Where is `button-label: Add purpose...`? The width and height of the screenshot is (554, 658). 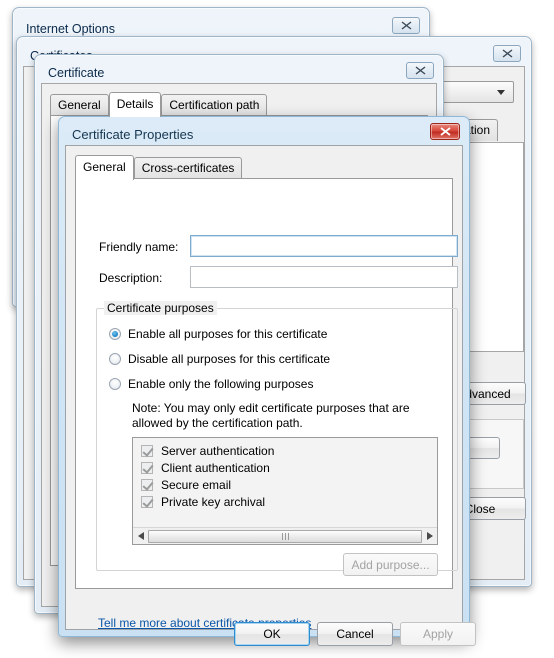
button-label: Add purpose... is located at coordinates (390, 564).